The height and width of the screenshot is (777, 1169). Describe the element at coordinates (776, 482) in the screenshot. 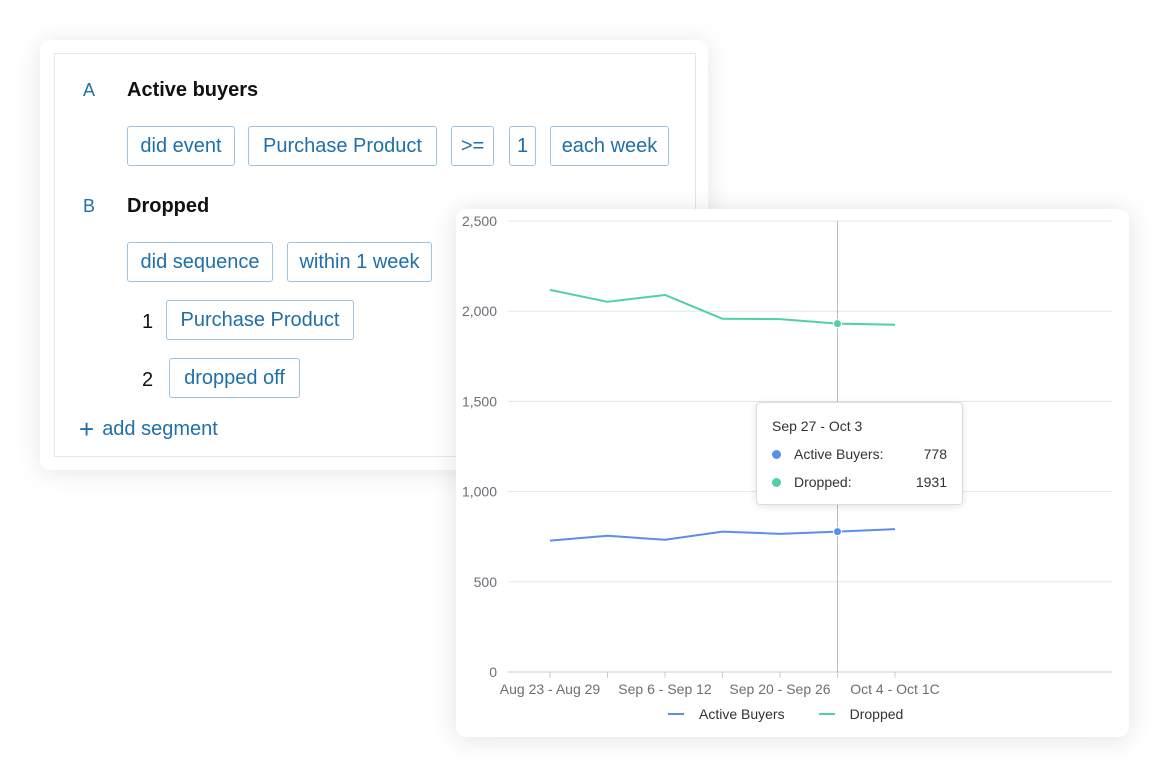

I see `dropped-dot-icon` at that location.